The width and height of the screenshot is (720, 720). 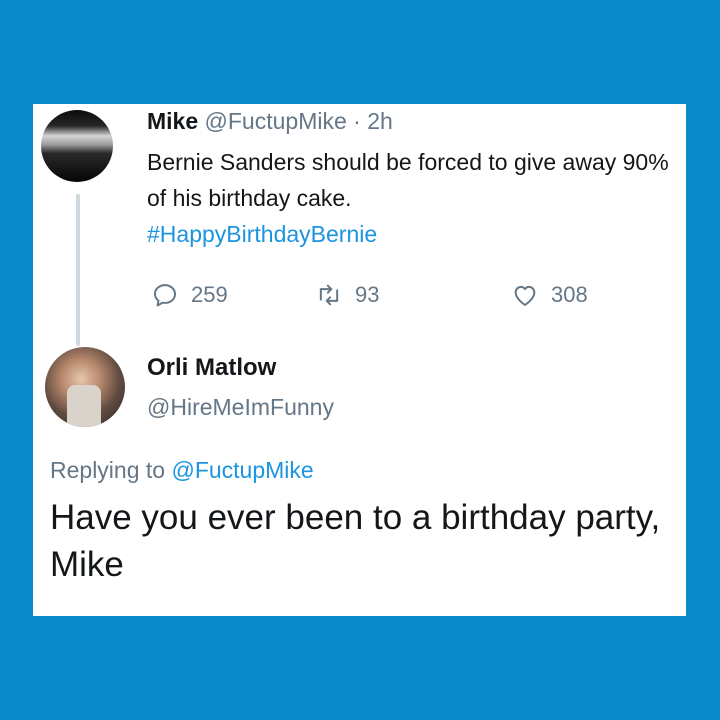 I want to click on reply-author-name: Orli Matlow, so click(x=211, y=368).